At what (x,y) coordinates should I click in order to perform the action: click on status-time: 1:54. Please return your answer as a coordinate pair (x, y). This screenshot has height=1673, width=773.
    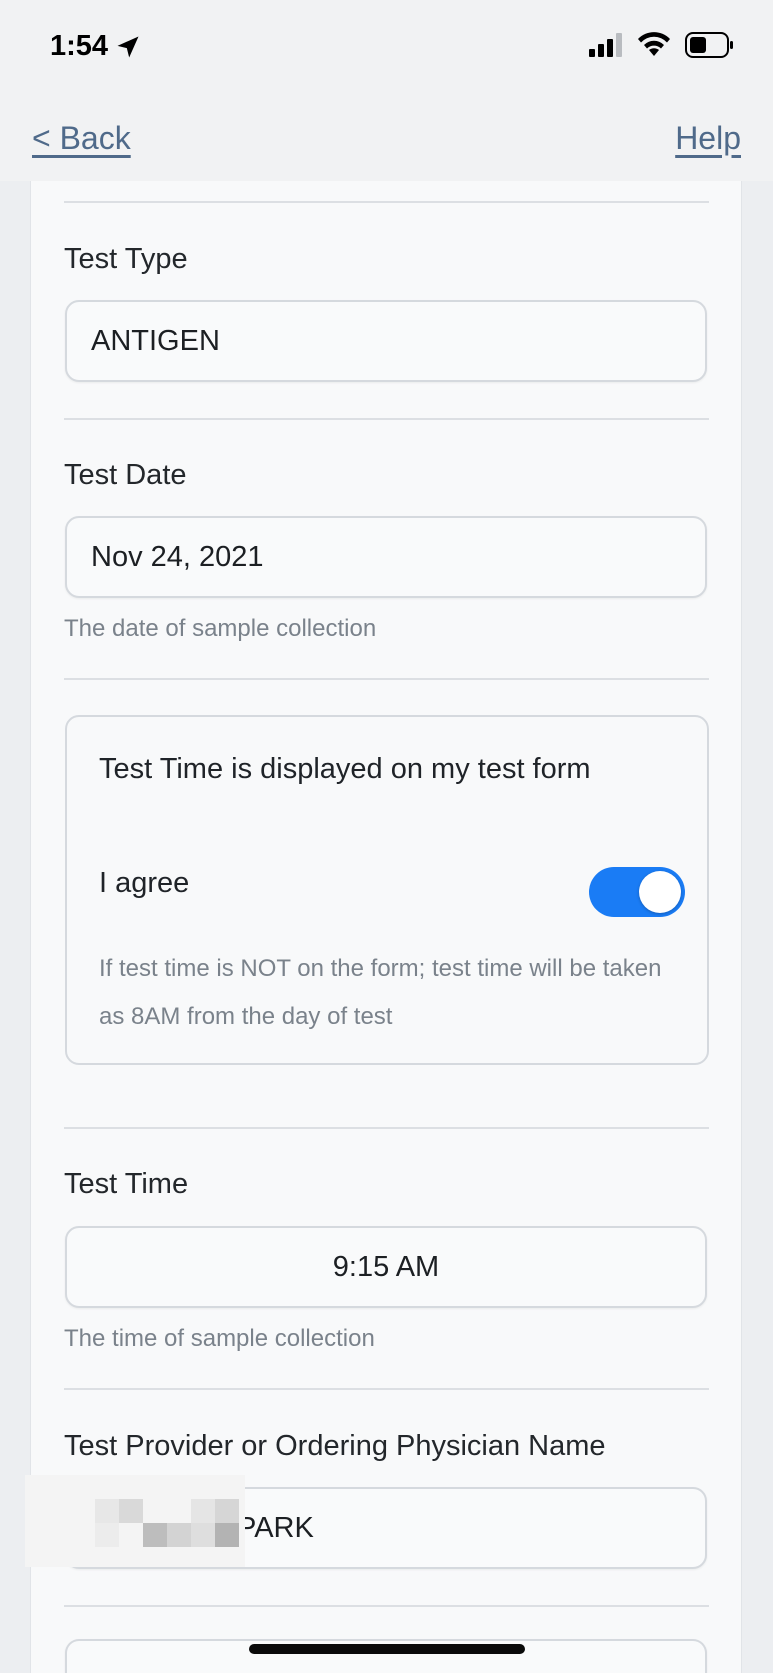
    Looking at the image, I should click on (96, 46).